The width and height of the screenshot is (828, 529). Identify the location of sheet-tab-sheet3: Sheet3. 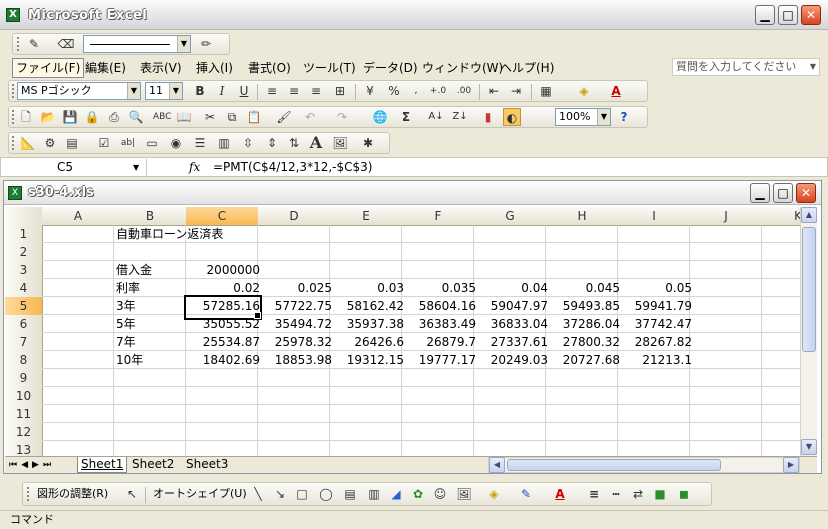
(207, 464).